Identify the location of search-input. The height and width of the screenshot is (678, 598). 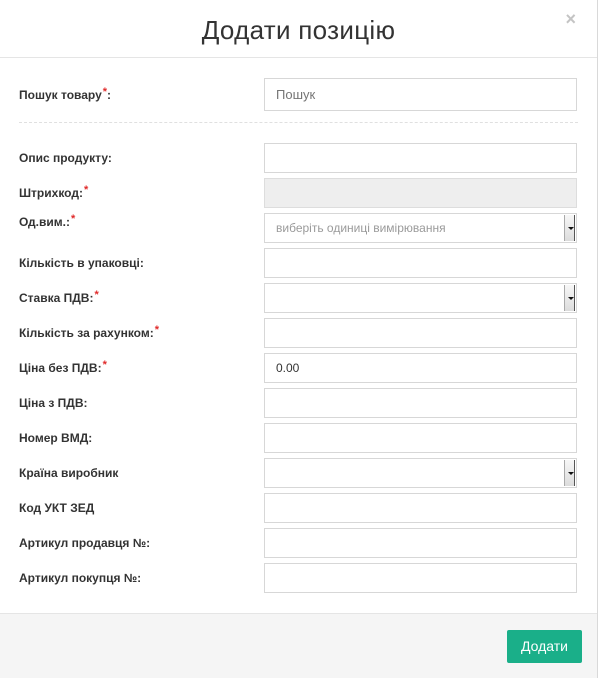
(420, 94).